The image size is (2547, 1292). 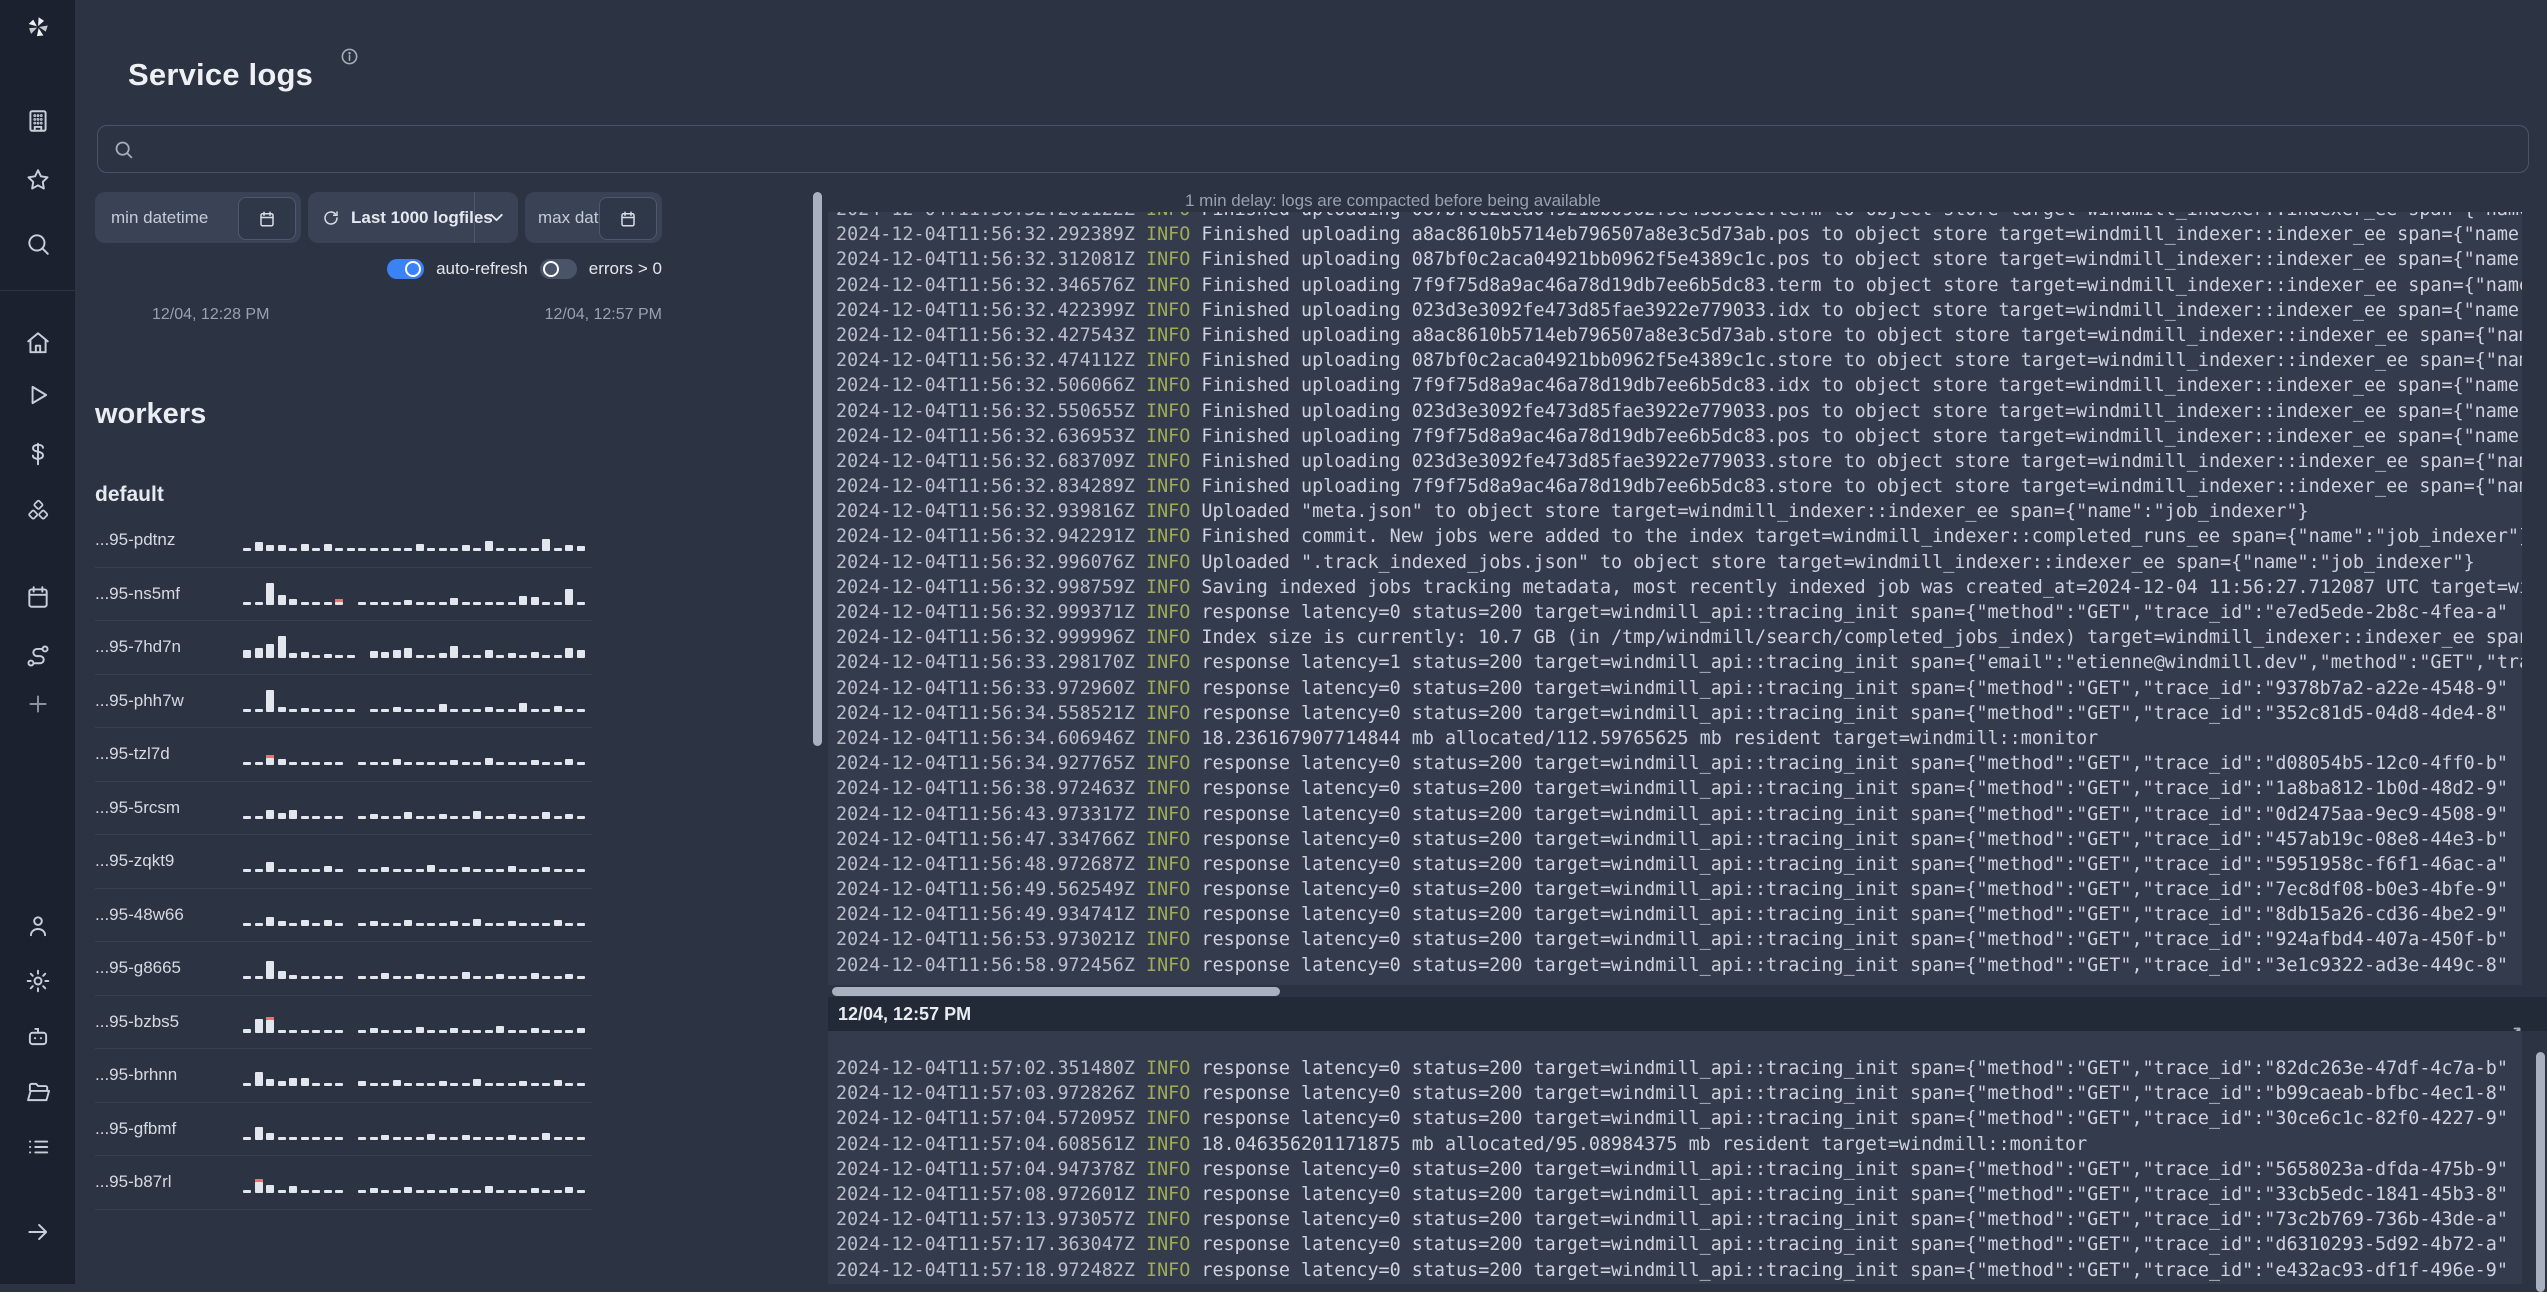 I want to click on sidebar, so click(x=37, y=642).